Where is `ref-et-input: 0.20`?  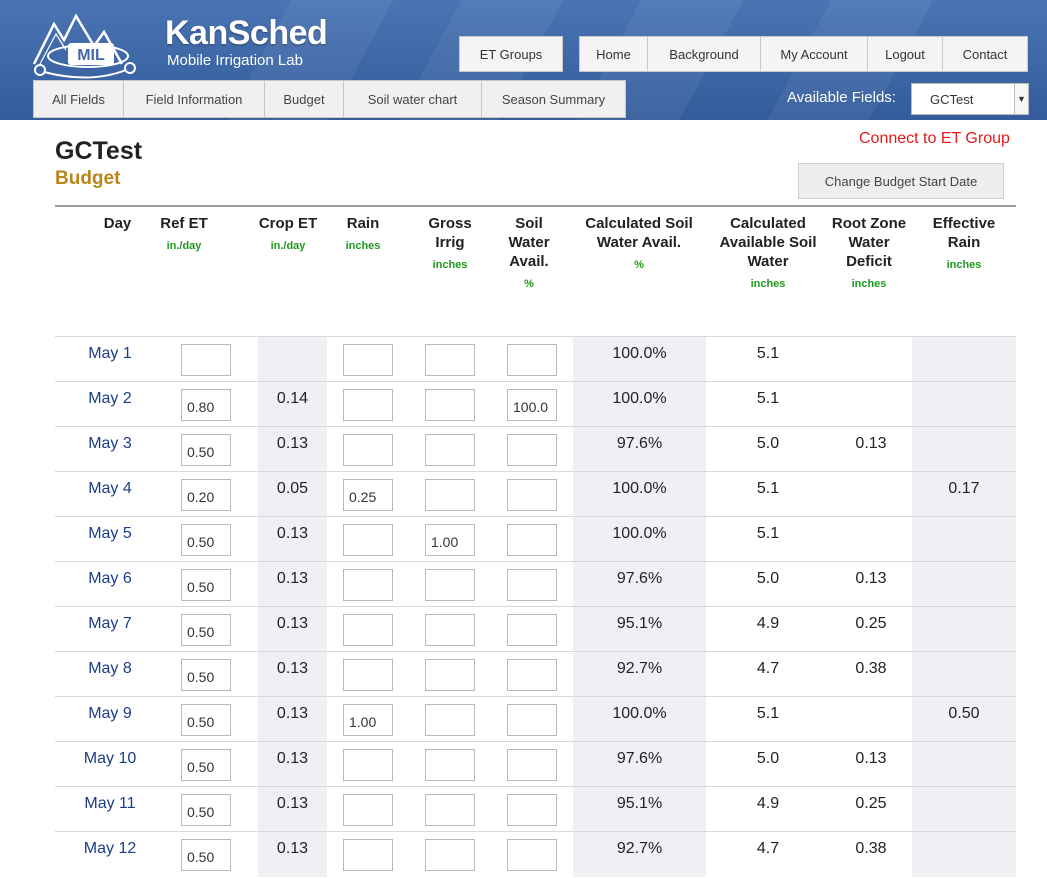 ref-et-input: 0.20 is located at coordinates (206, 495).